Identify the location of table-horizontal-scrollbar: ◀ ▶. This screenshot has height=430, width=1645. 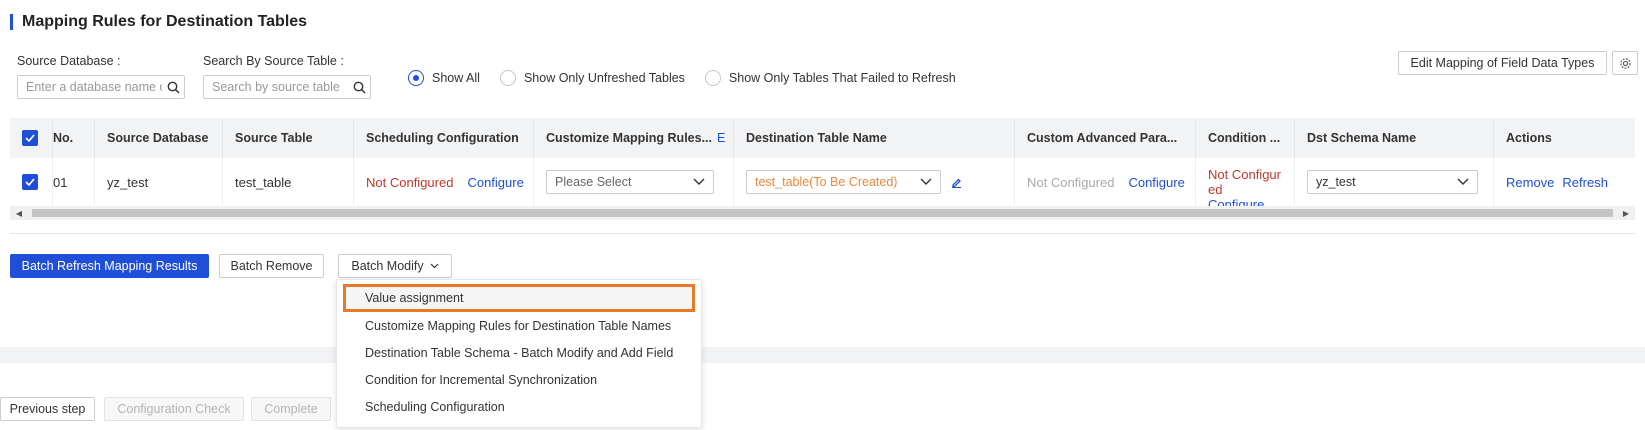
(822, 213).